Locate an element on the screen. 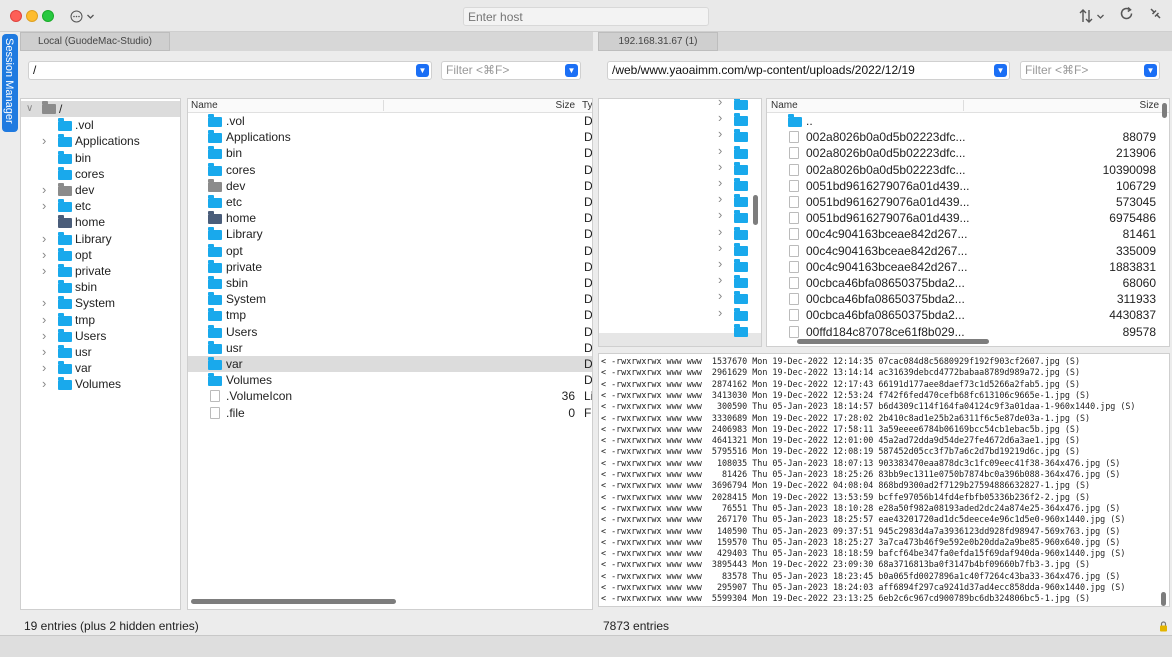 Image resolution: width=1172 pixels, height=657 pixels. column-header-name: Name is located at coordinates (204, 105).